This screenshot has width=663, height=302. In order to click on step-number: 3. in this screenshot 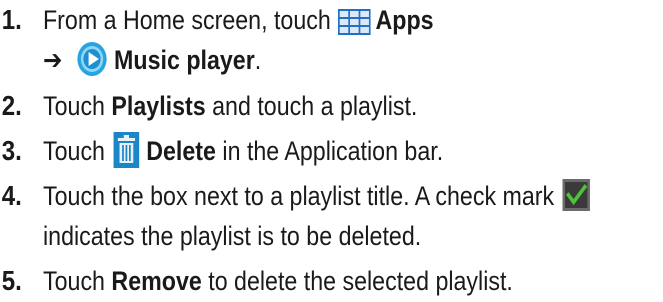, I will do `click(11, 150)`.